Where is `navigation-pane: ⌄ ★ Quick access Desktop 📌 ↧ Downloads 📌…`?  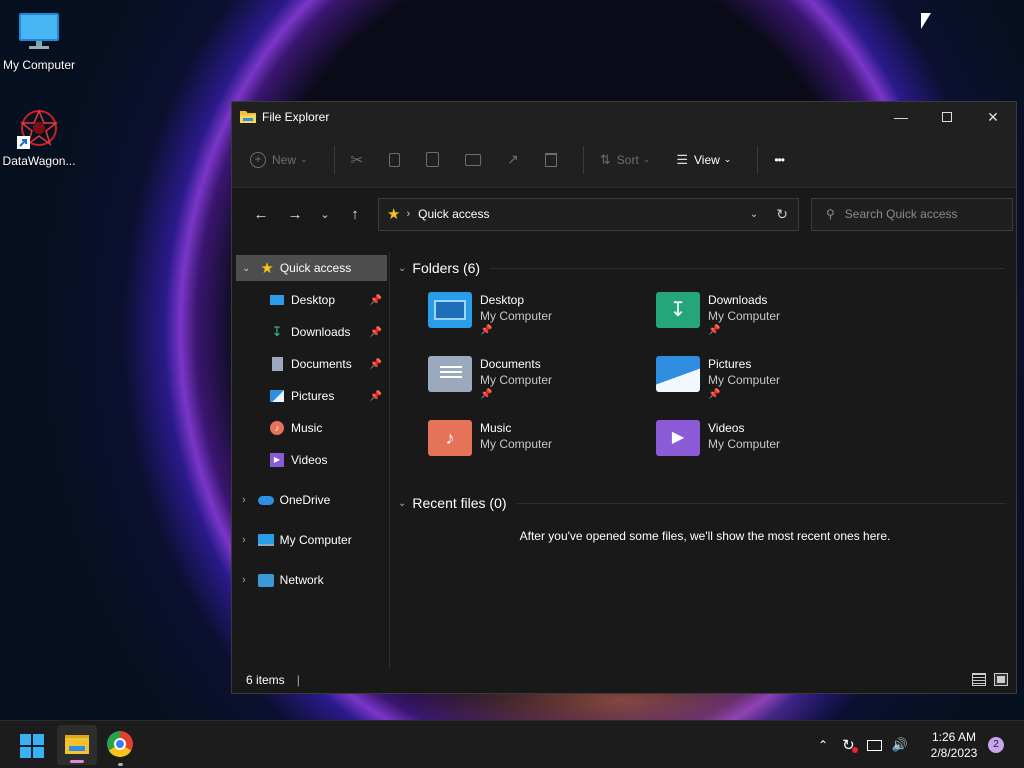 navigation-pane: ⌄ ★ Quick access Desktop 📌 ↧ Downloads 📌… is located at coordinates (311, 461).